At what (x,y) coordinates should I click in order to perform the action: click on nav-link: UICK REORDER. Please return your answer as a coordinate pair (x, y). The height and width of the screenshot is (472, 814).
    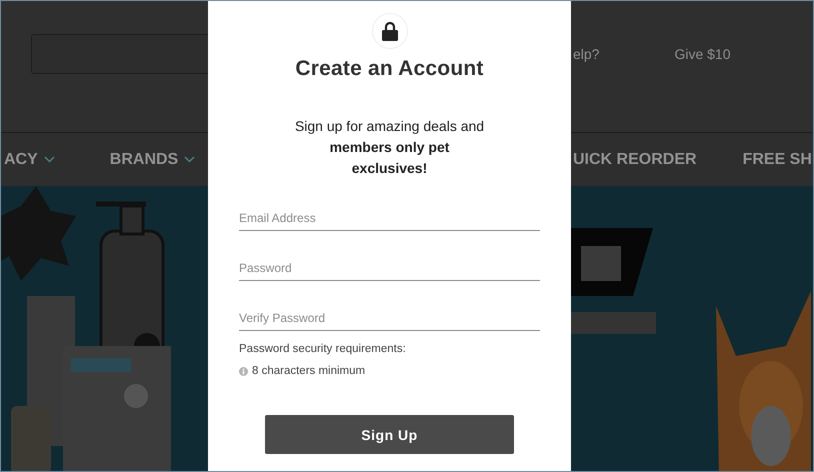
    Looking at the image, I should click on (635, 159).